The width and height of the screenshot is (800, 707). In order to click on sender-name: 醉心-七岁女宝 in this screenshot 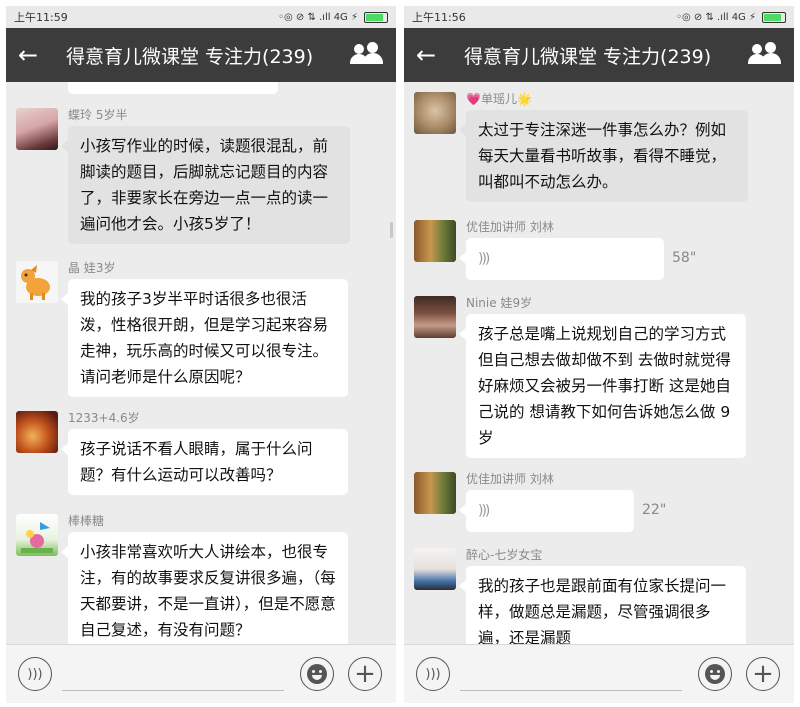, I will do `click(504, 555)`.